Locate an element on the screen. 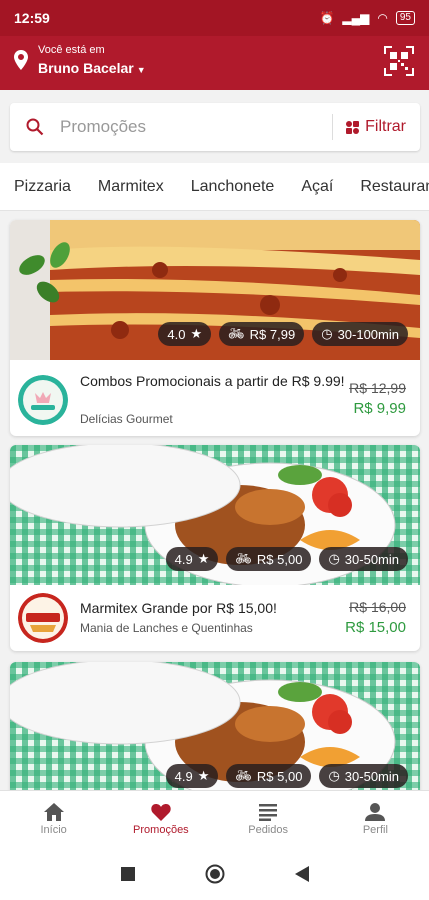 Image resolution: width=429 pixels, height=900 pixels. caret-down-icon: ▼ is located at coordinates (141, 70).